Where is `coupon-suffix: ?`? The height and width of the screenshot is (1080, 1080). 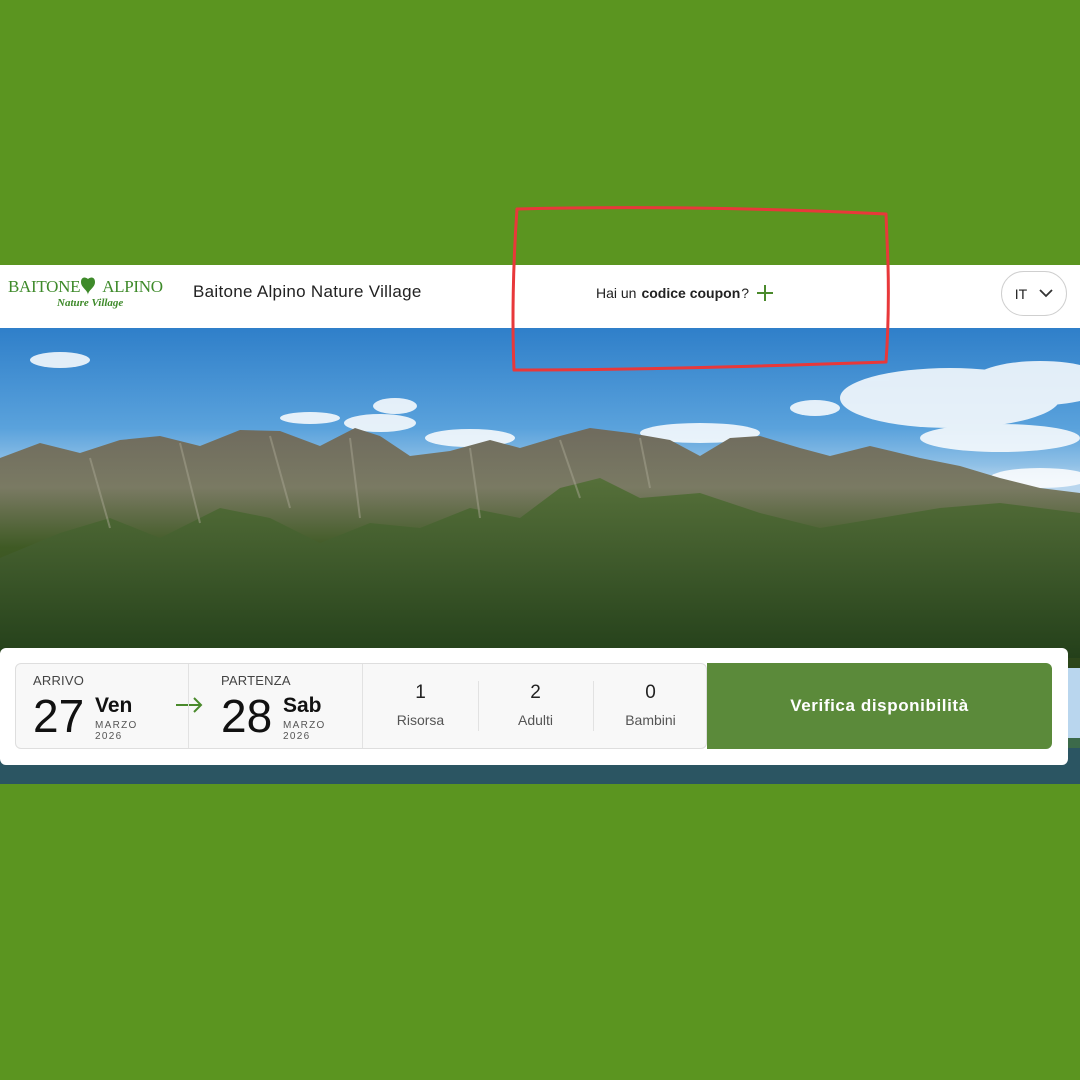
coupon-suffix: ? is located at coordinates (745, 293).